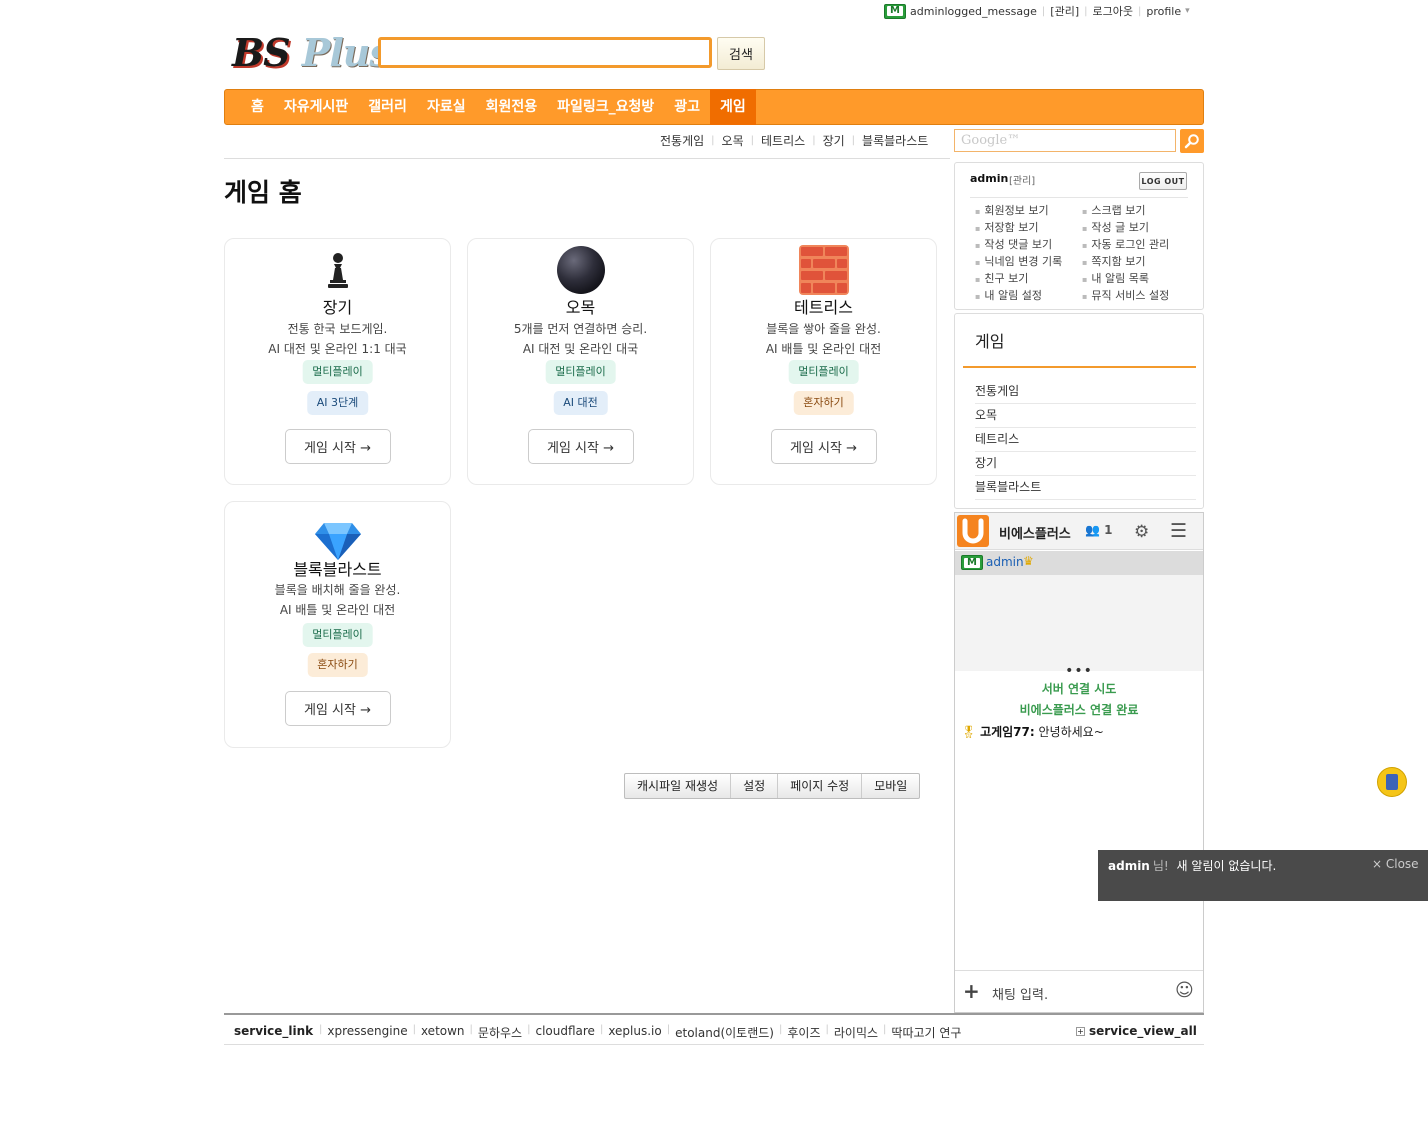  I want to click on emoji-icon: ☺, so click(1184, 990).